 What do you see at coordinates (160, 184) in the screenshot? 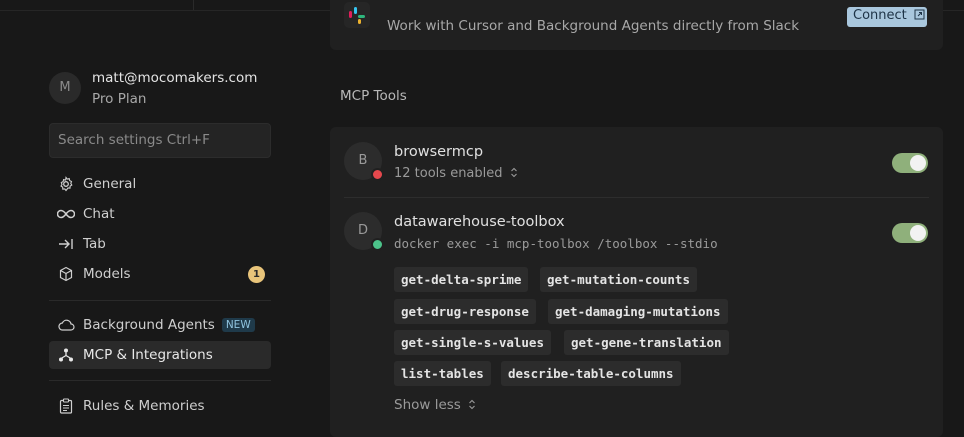
I see `sidebar-item-general: General` at bounding box center [160, 184].